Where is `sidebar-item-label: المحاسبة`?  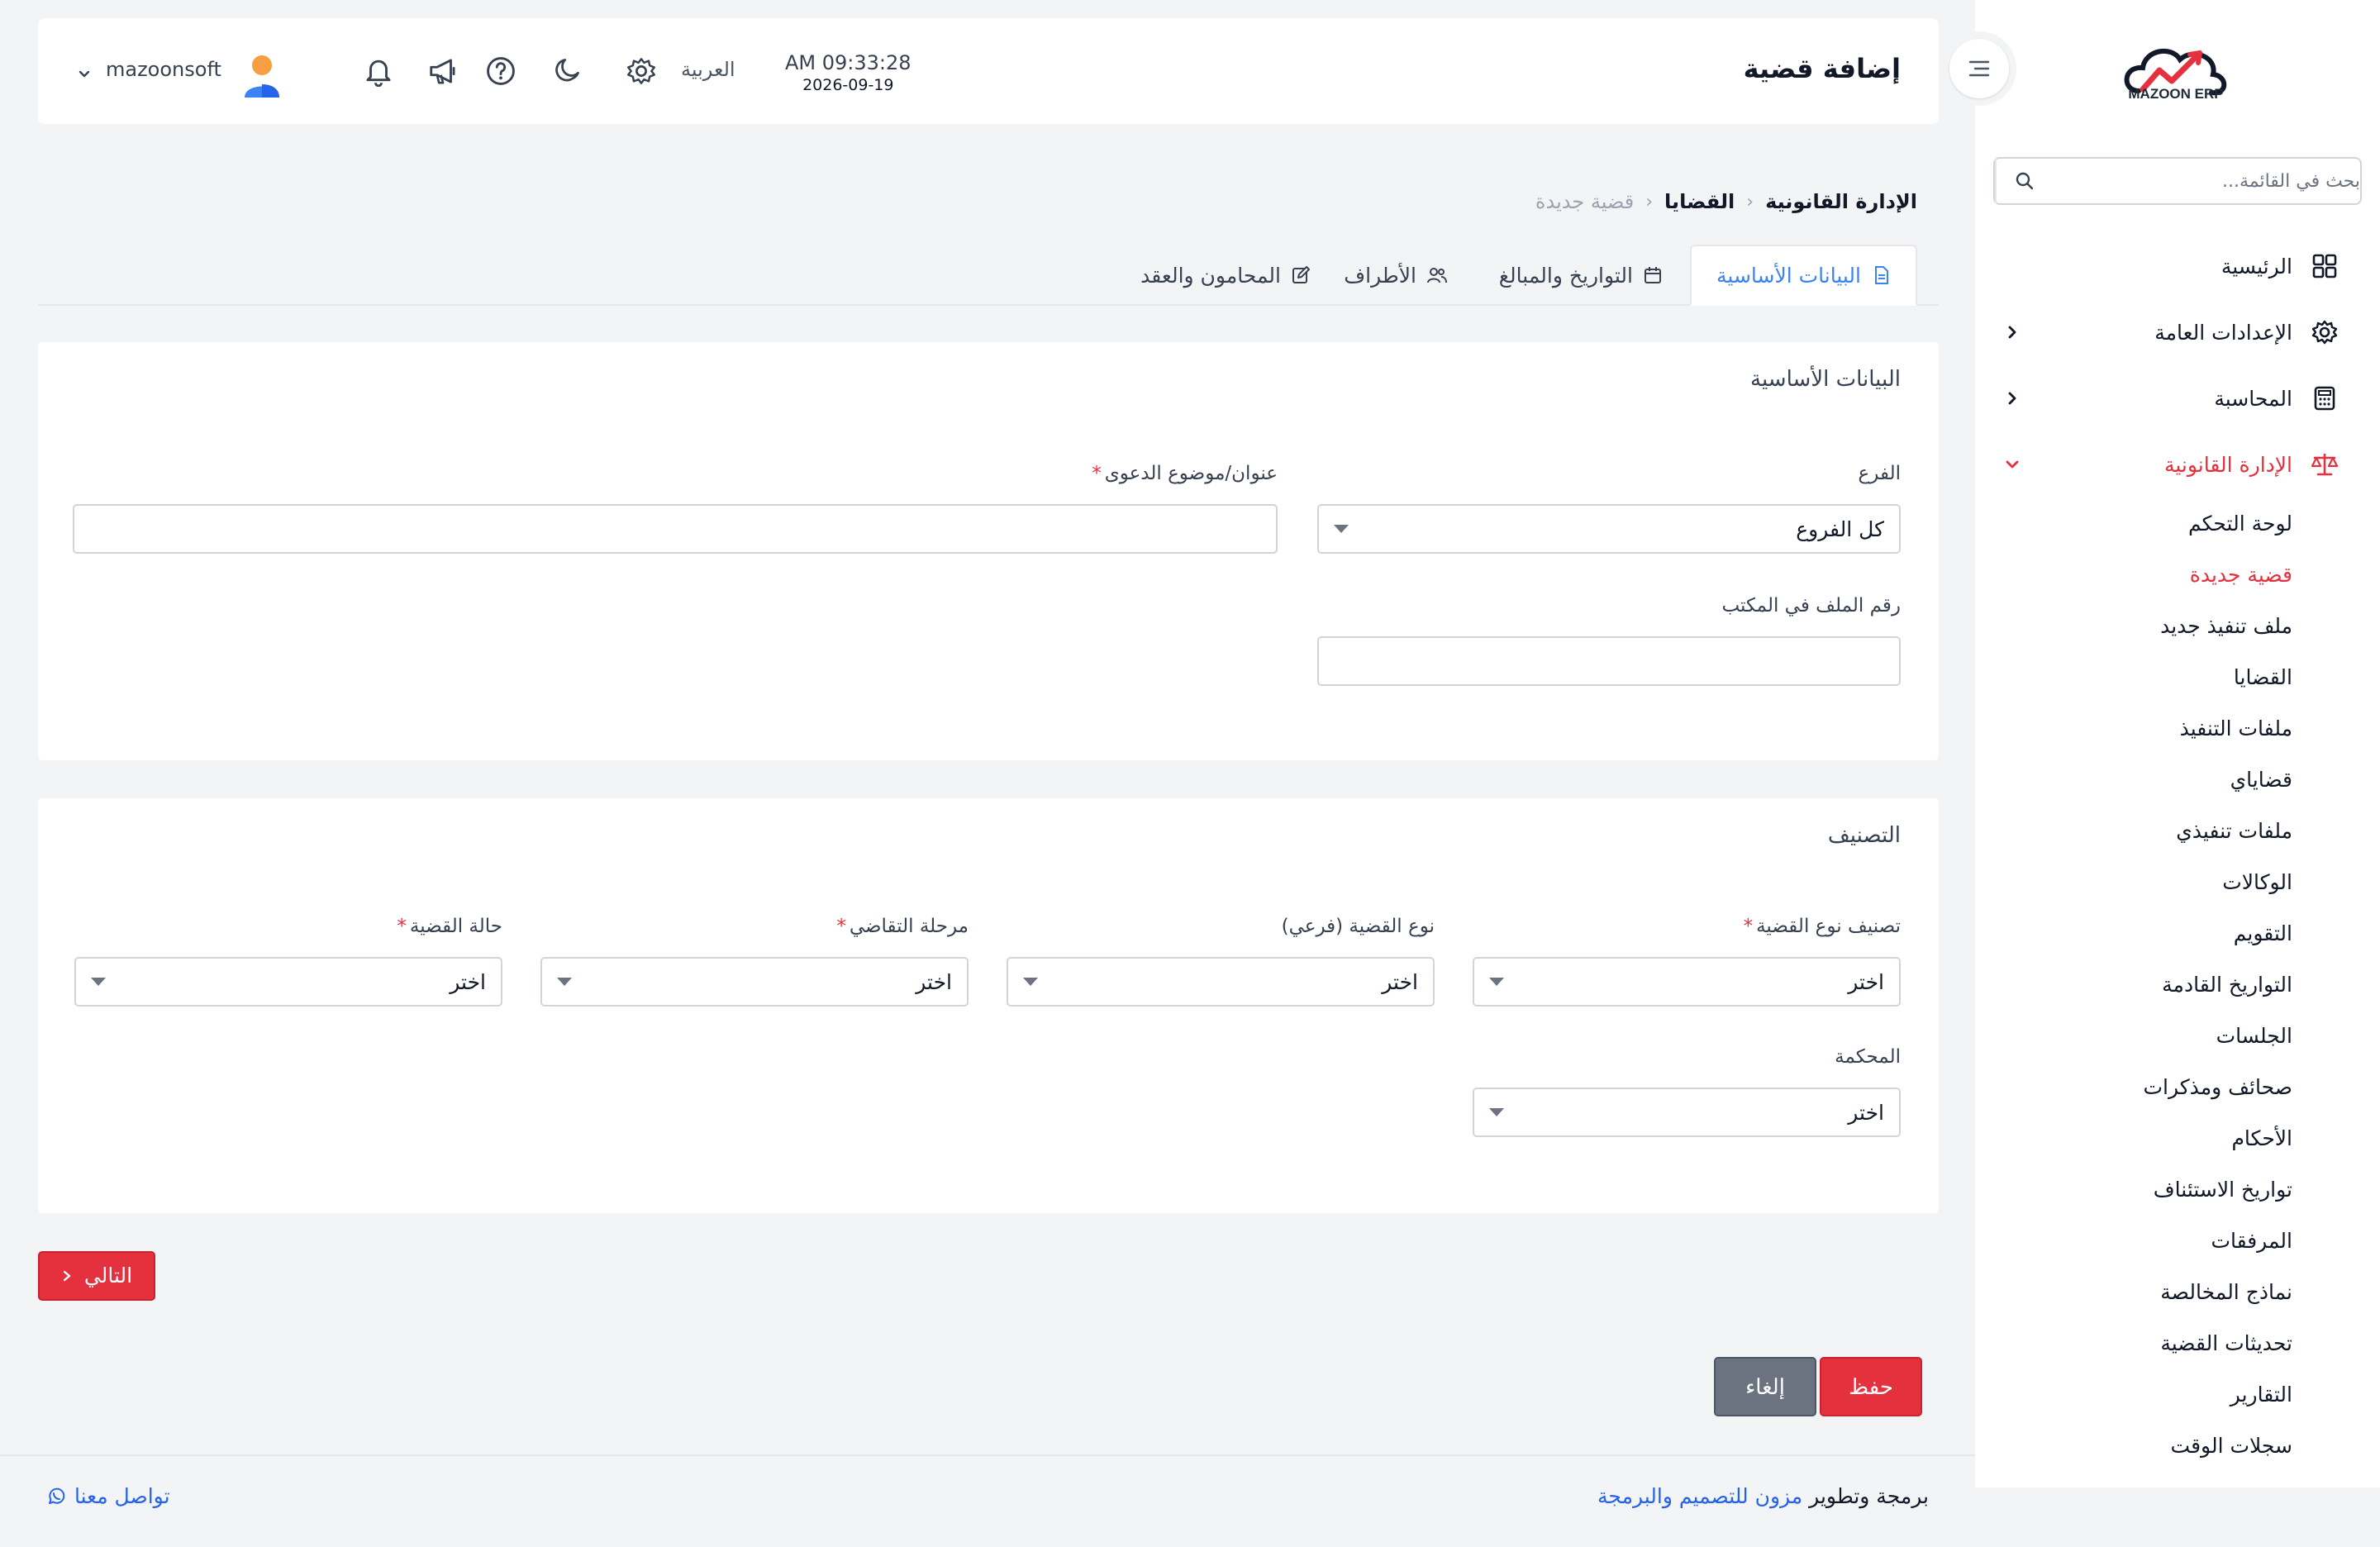 sidebar-item-label: المحاسبة is located at coordinates (2253, 398).